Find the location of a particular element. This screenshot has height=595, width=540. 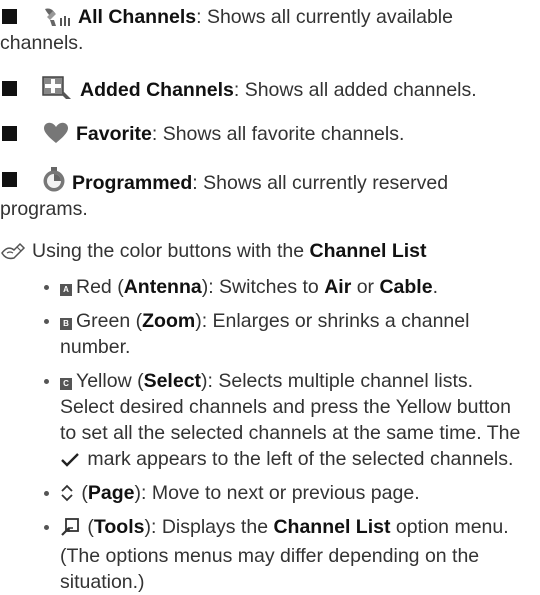

all-channels-icon is located at coordinates (57, 16).